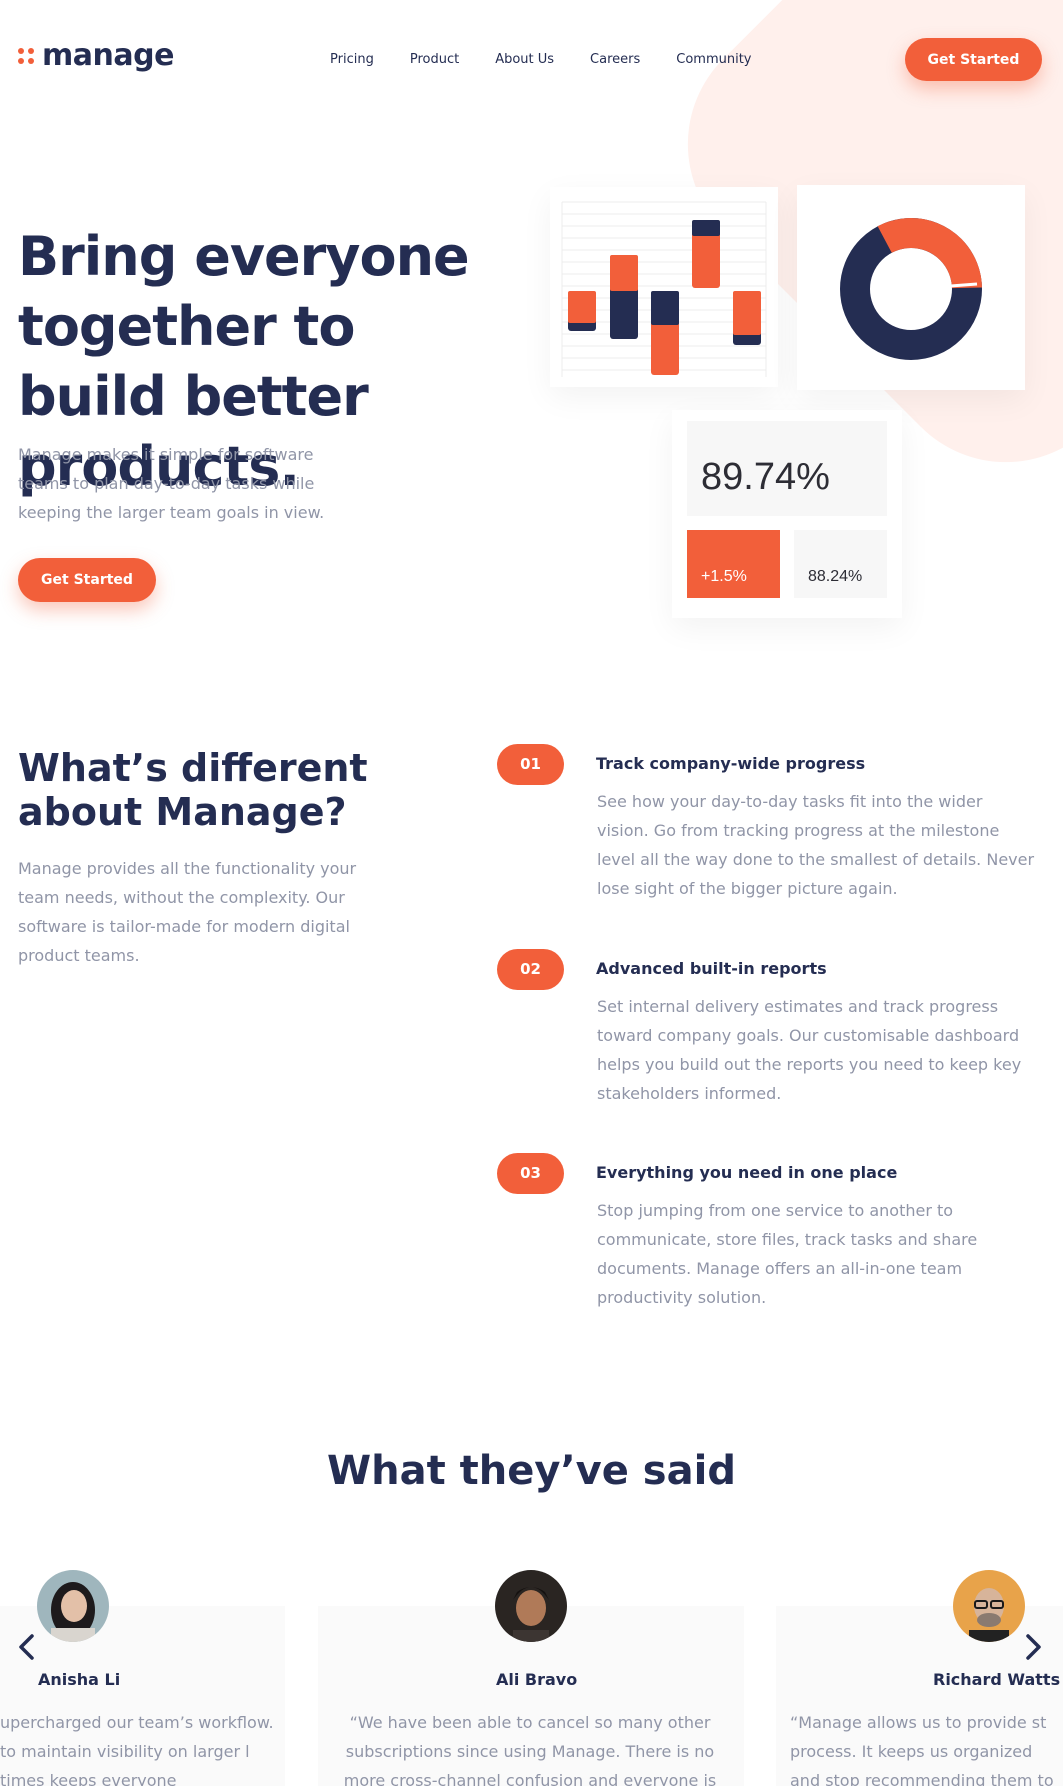 This screenshot has width=1063, height=1786. What do you see at coordinates (352, 59) in the screenshot?
I see `nav-pricing: Pricing` at bounding box center [352, 59].